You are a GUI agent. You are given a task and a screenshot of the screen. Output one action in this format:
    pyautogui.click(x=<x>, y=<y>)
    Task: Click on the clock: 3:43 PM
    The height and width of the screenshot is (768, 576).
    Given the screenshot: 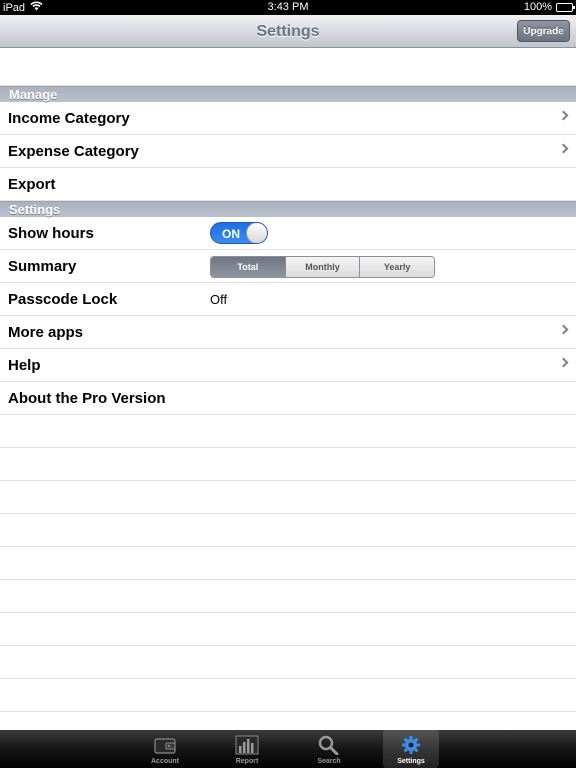 What is the action you would take?
    pyautogui.click(x=288, y=7)
    